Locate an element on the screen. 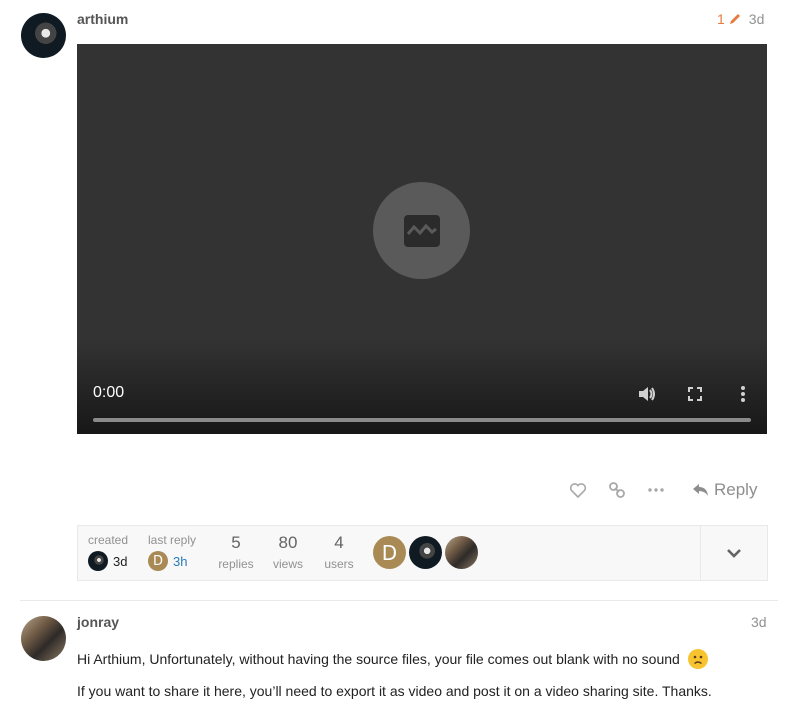 The width and height of the screenshot is (802, 720). share-link-icon is located at coordinates (617, 490).